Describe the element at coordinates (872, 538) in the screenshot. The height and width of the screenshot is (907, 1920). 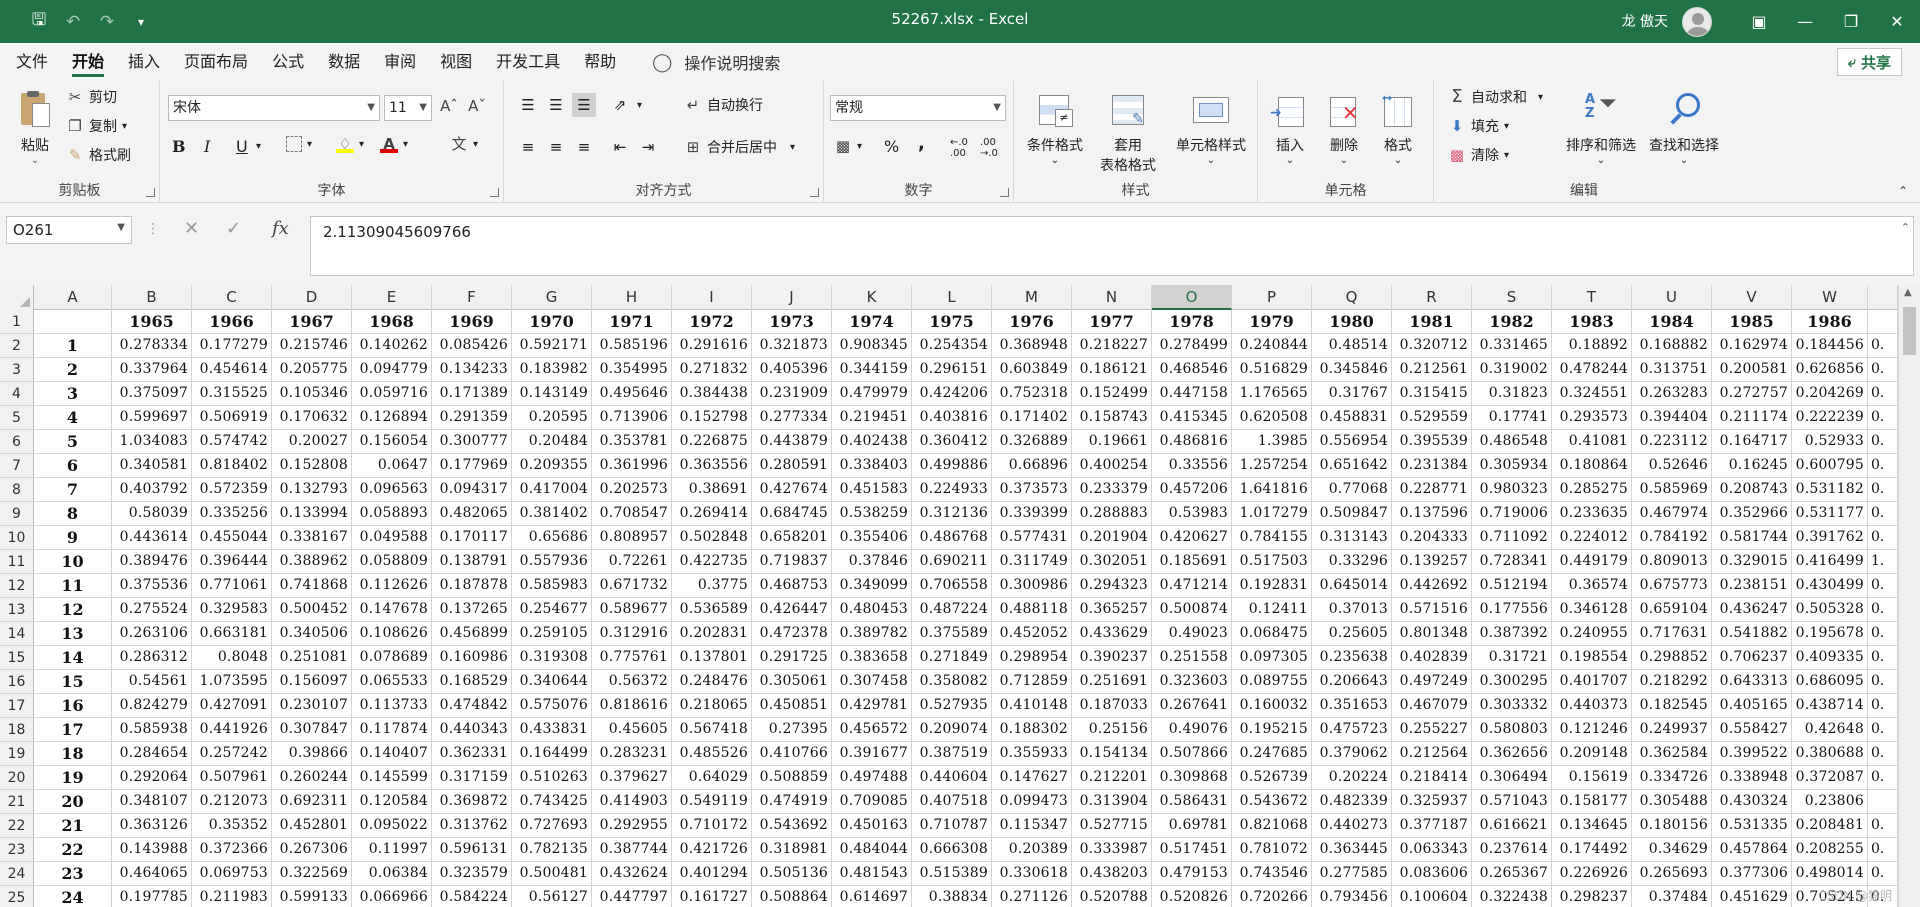
I see `value-cell: 0.355406` at that location.